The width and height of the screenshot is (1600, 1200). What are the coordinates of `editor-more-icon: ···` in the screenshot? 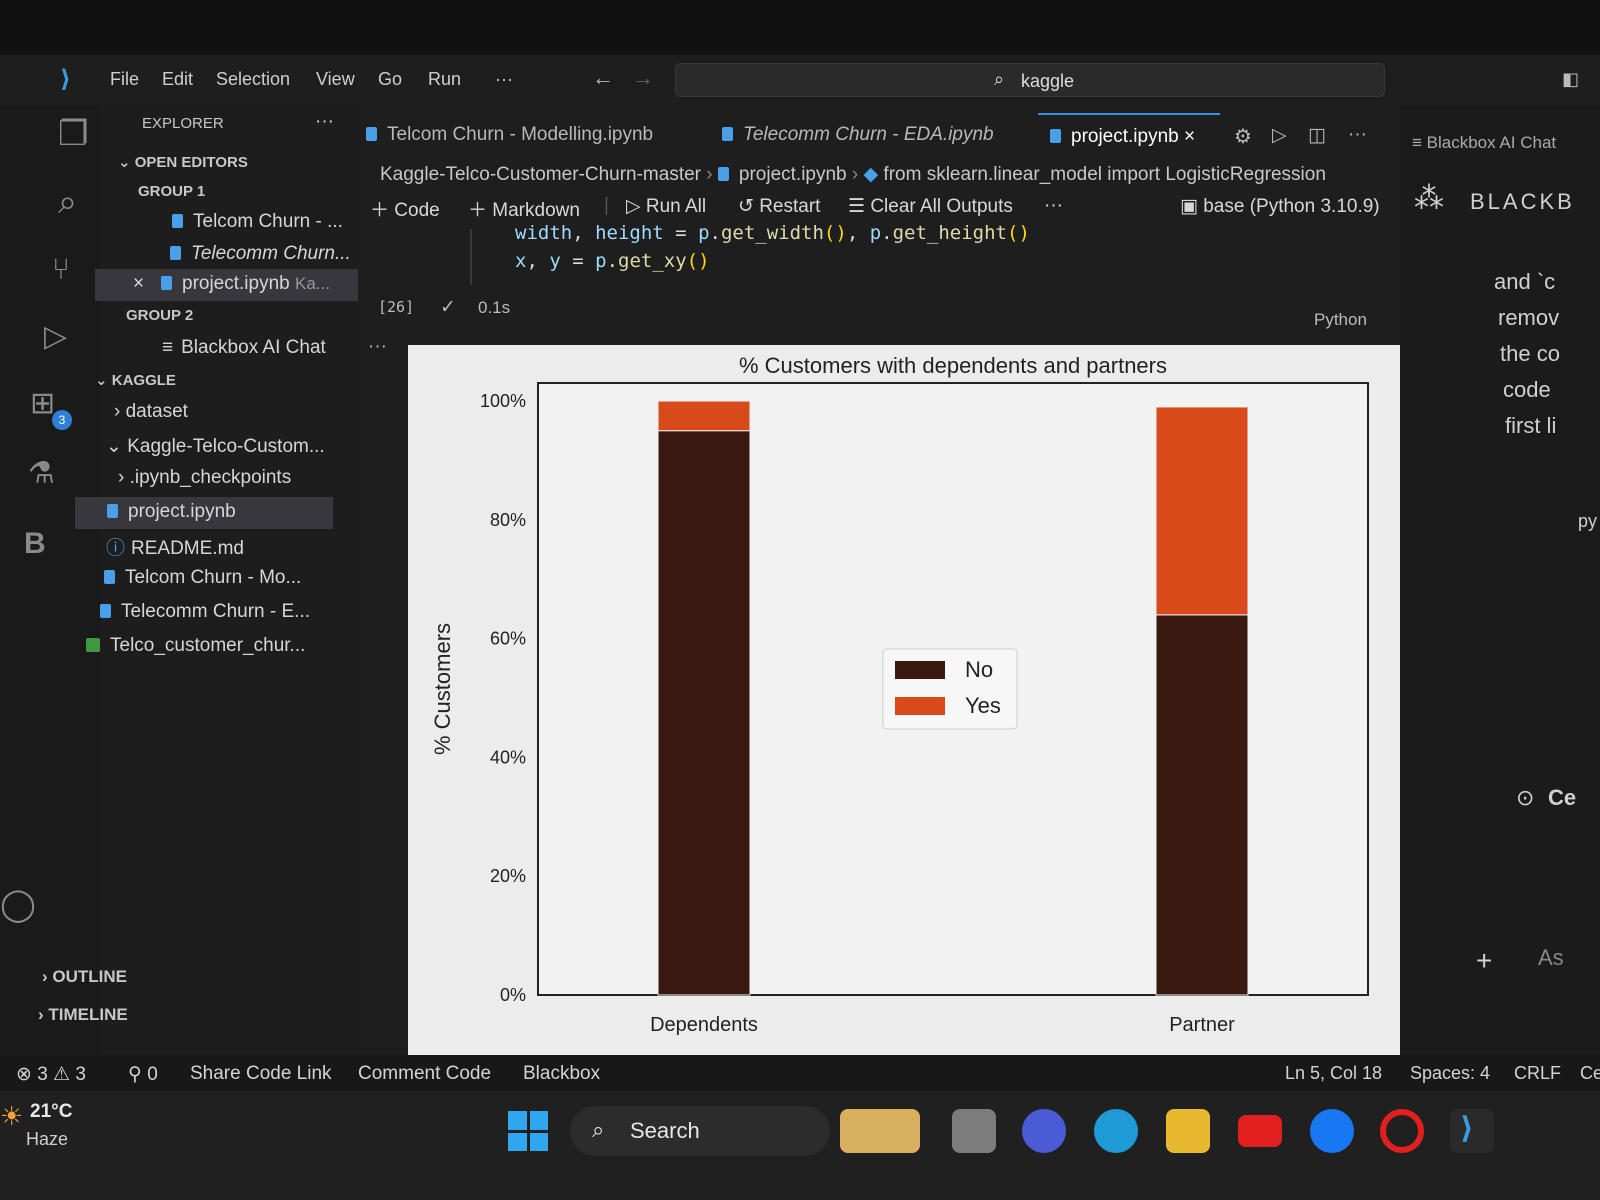 It's located at (1357, 135).